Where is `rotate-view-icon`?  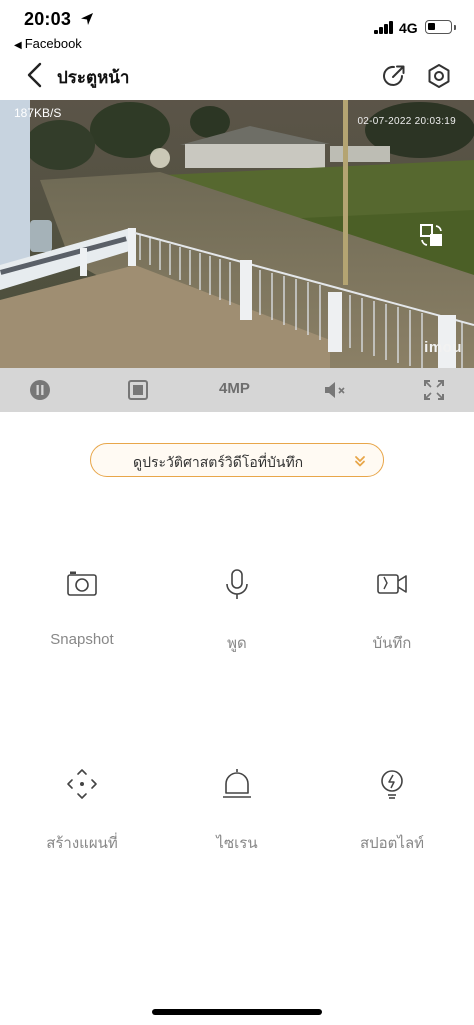
rotate-view-icon is located at coordinates (432, 236).